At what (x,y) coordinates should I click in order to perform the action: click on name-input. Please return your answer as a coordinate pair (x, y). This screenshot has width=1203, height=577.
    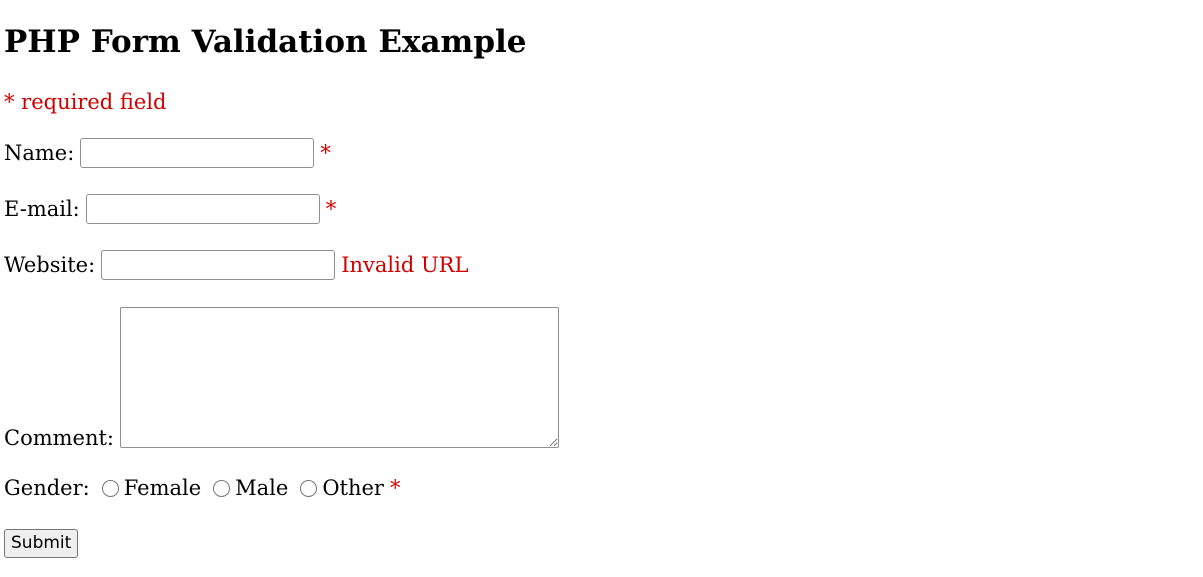
    Looking at the image, I should click on (197, 153).